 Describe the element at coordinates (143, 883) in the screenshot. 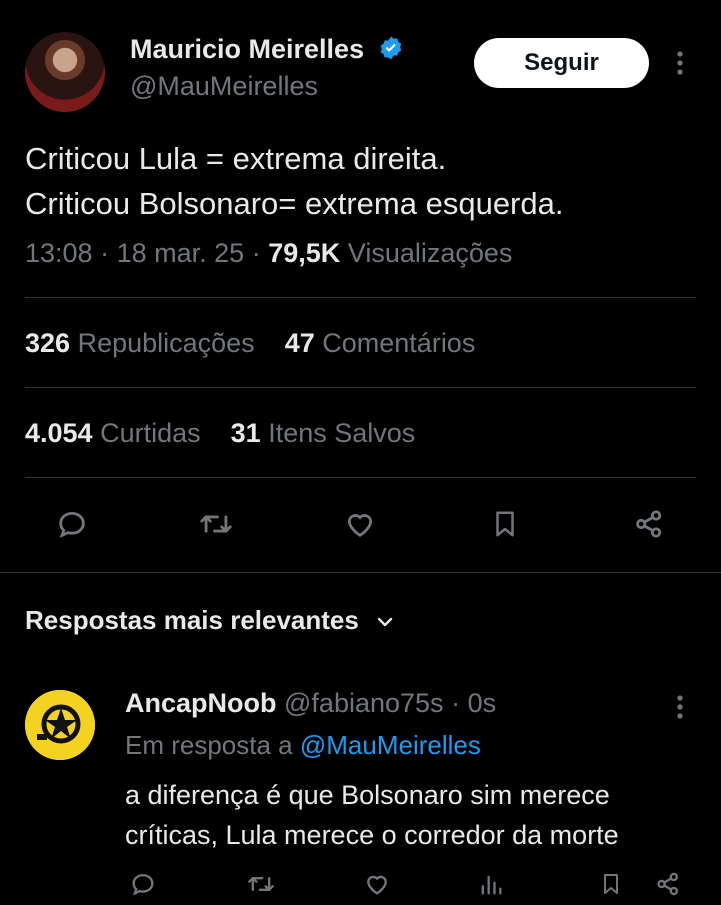

I see `reply-reply-icon` at that location.